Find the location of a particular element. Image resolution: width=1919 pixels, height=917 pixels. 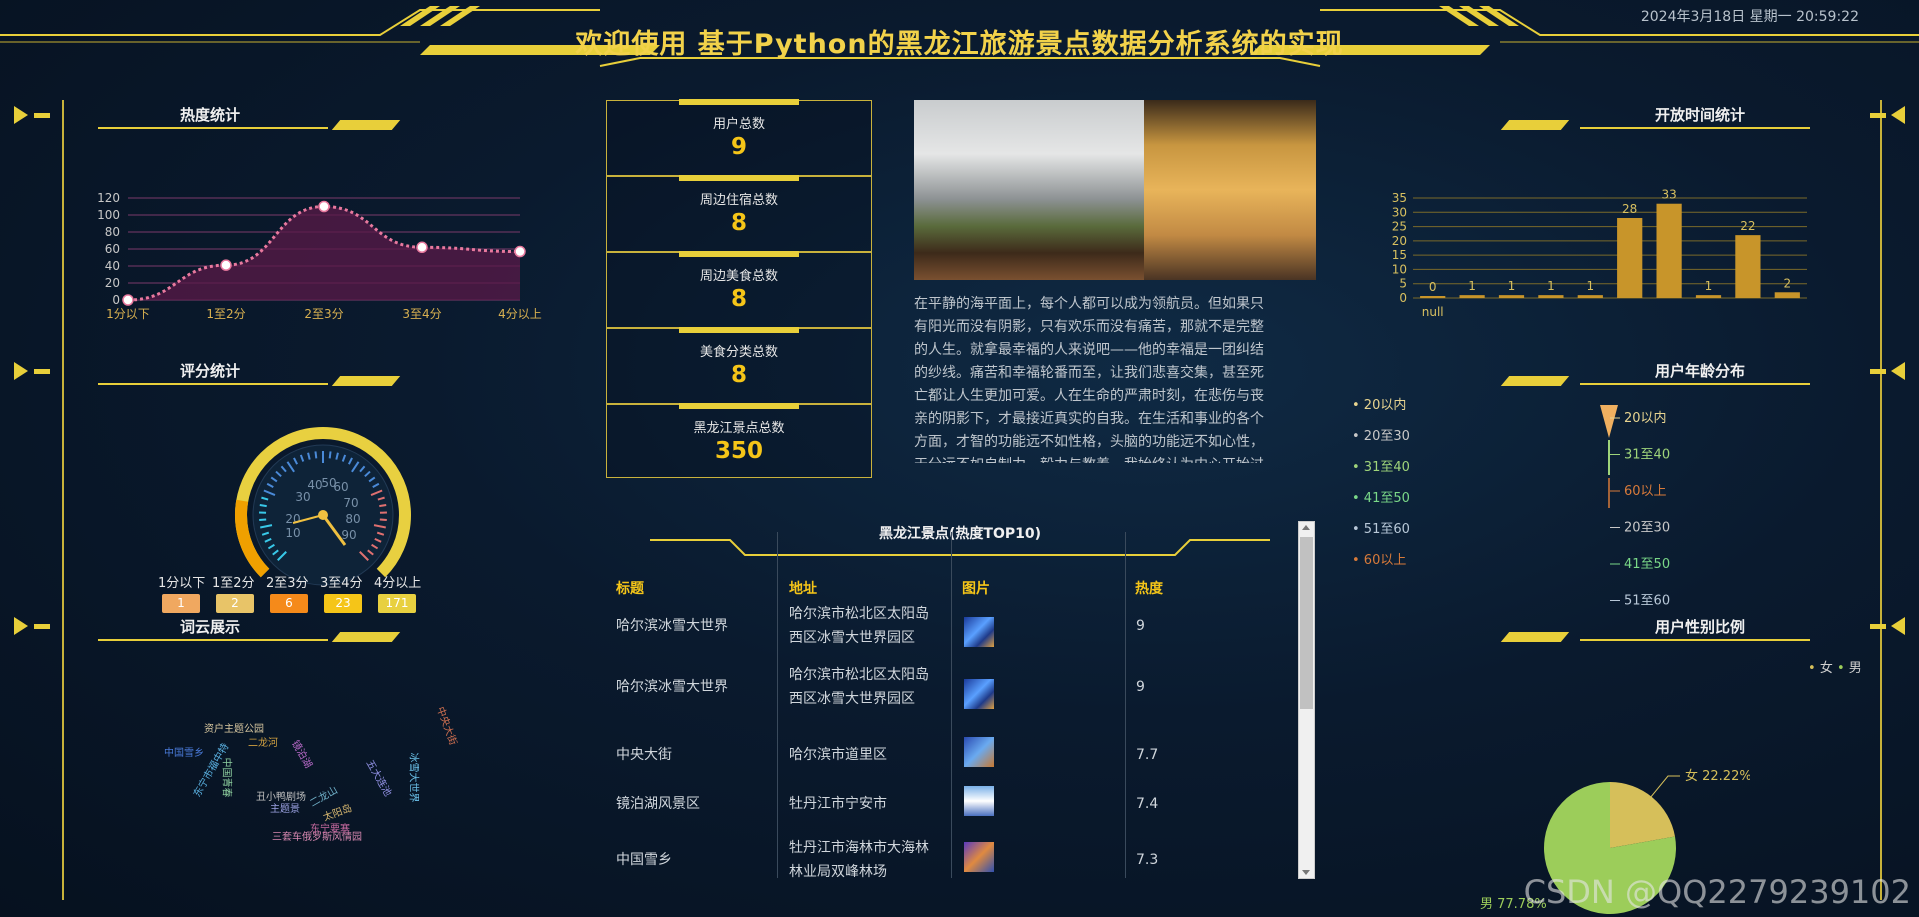

rating-count-badge: 171 is located at coordinates (397, 603).